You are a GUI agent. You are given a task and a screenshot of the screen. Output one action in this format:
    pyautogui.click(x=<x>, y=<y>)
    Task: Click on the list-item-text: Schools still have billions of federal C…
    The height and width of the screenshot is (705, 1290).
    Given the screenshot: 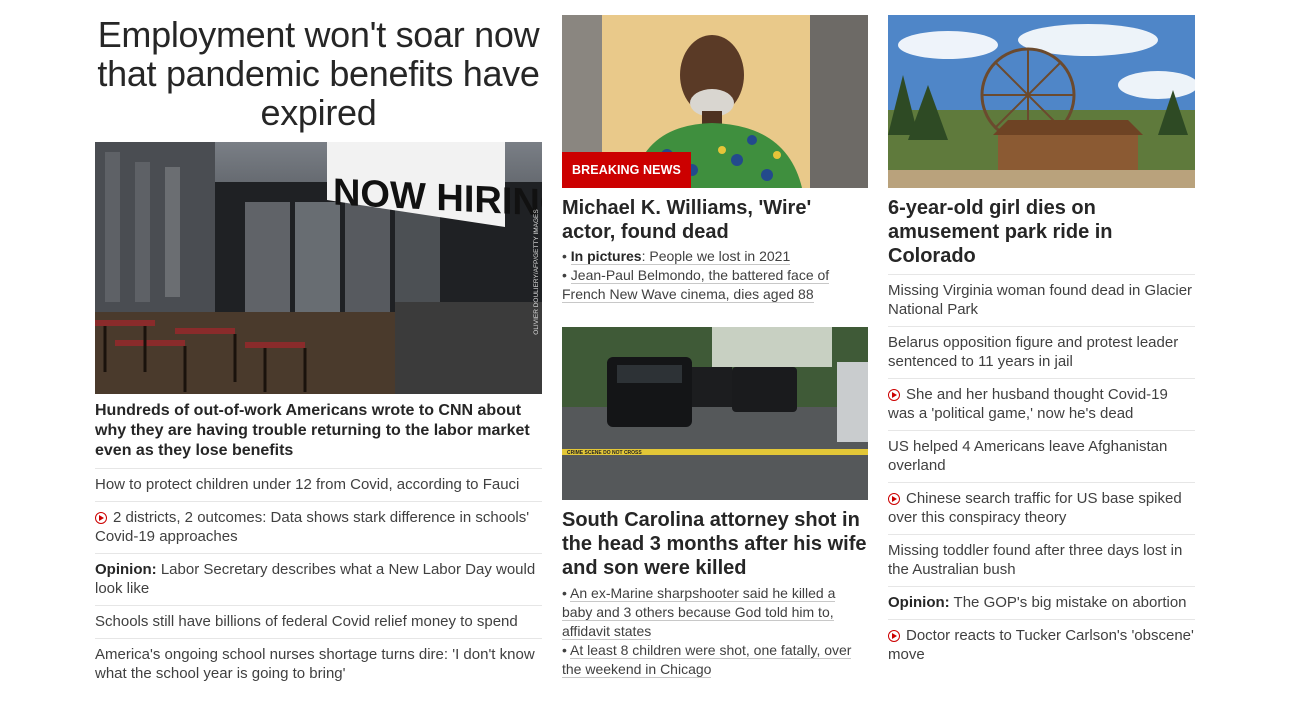 What is the action you would take?
    pyautogui.click(x=306, y=621)
    